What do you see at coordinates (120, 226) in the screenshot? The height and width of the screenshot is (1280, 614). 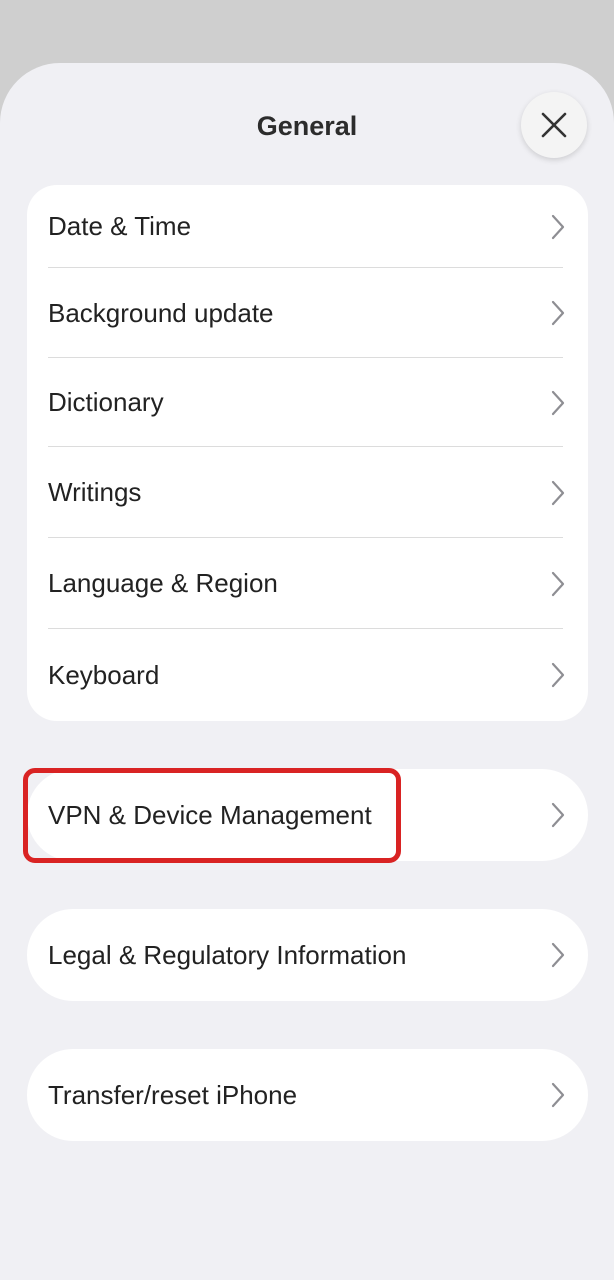 I see `list-item-label: Date & Time` at bounding box center [120, 226].